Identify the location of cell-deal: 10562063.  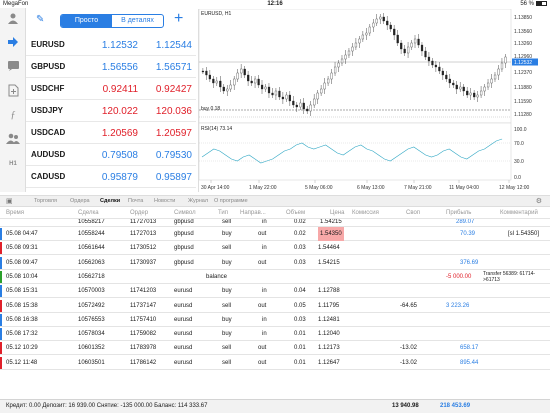
(91, 262).